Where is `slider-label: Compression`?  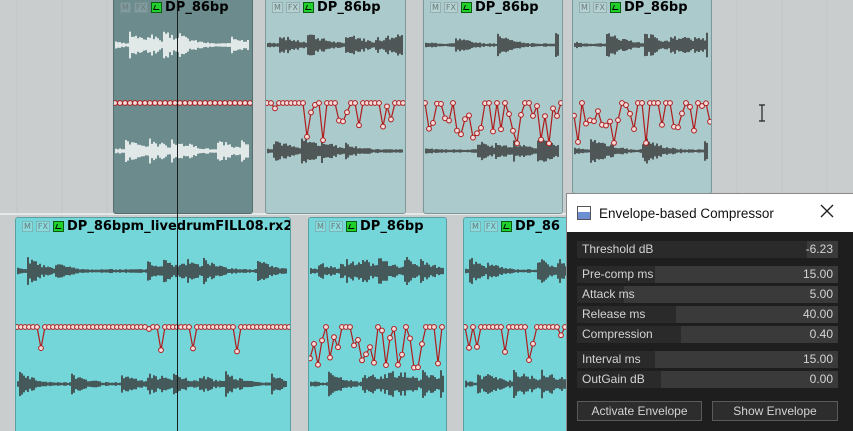 slider-label: Compression is located at coordinates (617, 334).